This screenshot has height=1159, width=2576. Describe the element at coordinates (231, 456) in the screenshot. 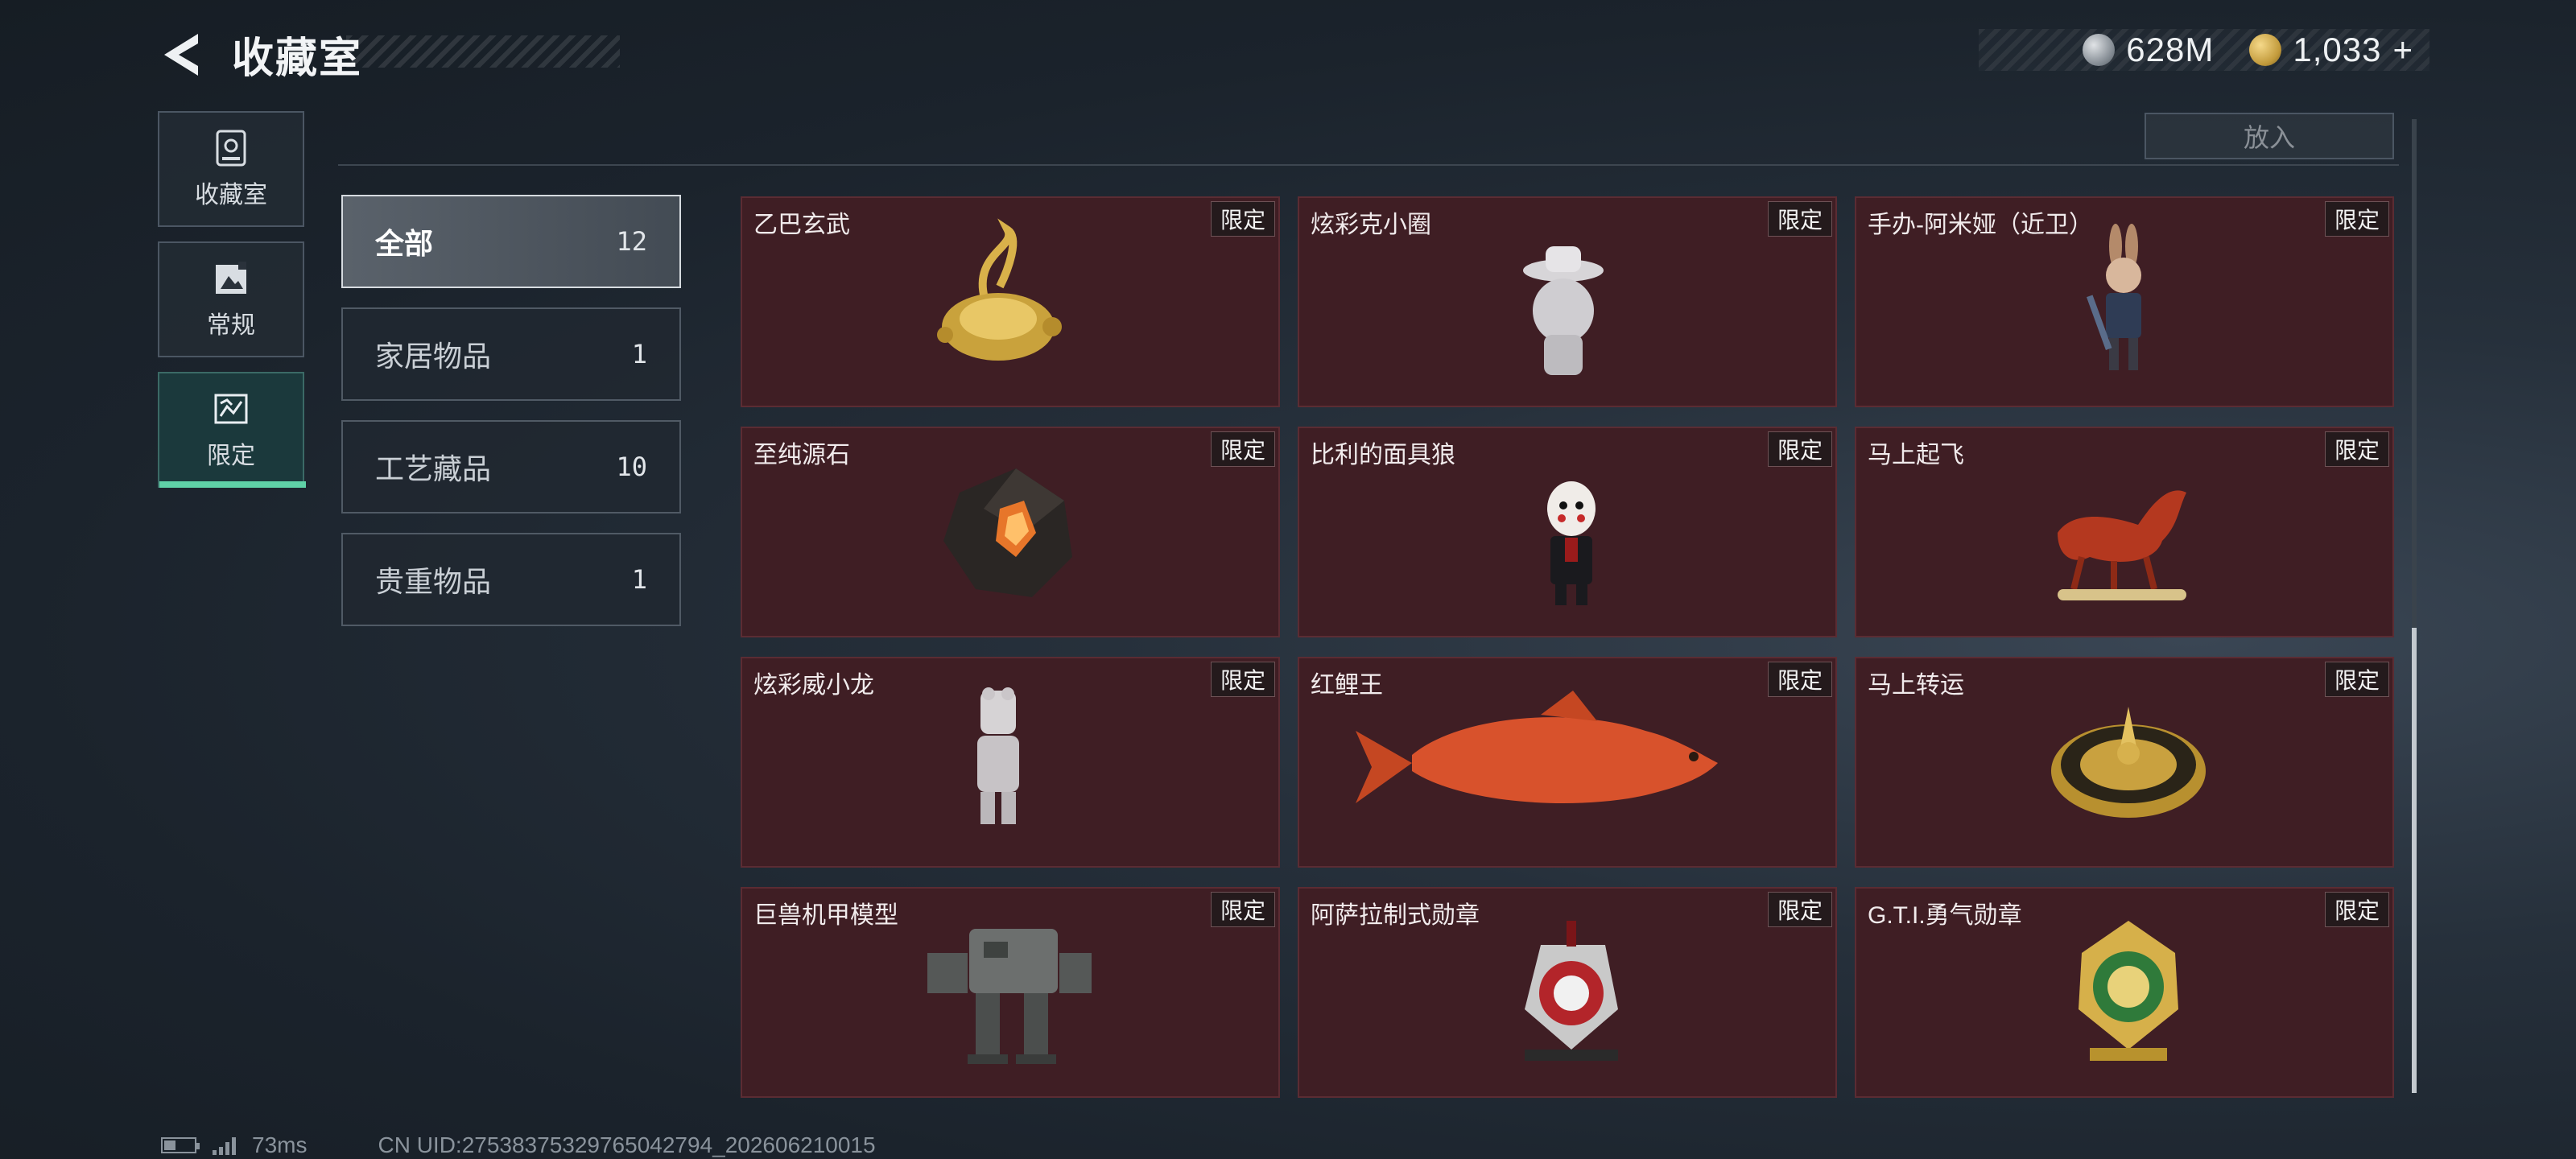

I see `rail-item-label: 限定` at that location.